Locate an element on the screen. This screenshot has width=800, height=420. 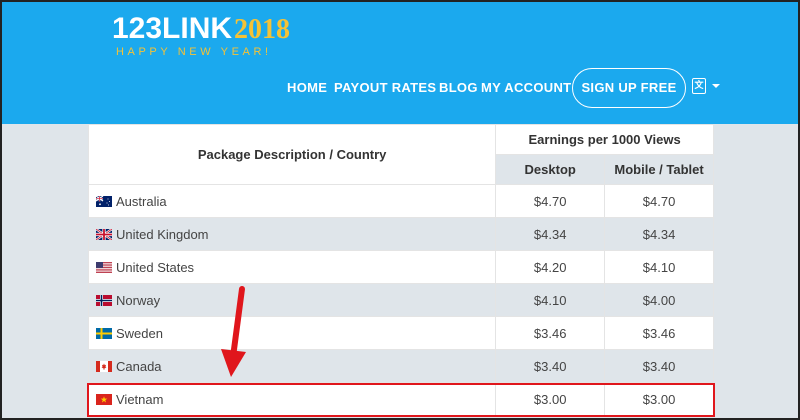
table-row: Sweden $3.46 $3.46 is located at coordinates (400, 333).